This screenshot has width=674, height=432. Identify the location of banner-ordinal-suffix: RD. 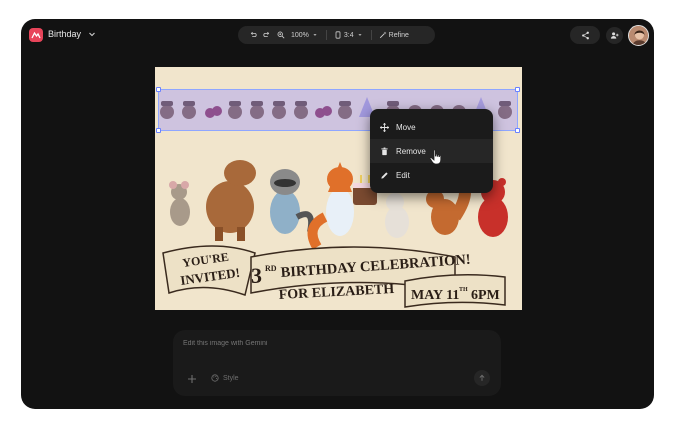
(271, 268).